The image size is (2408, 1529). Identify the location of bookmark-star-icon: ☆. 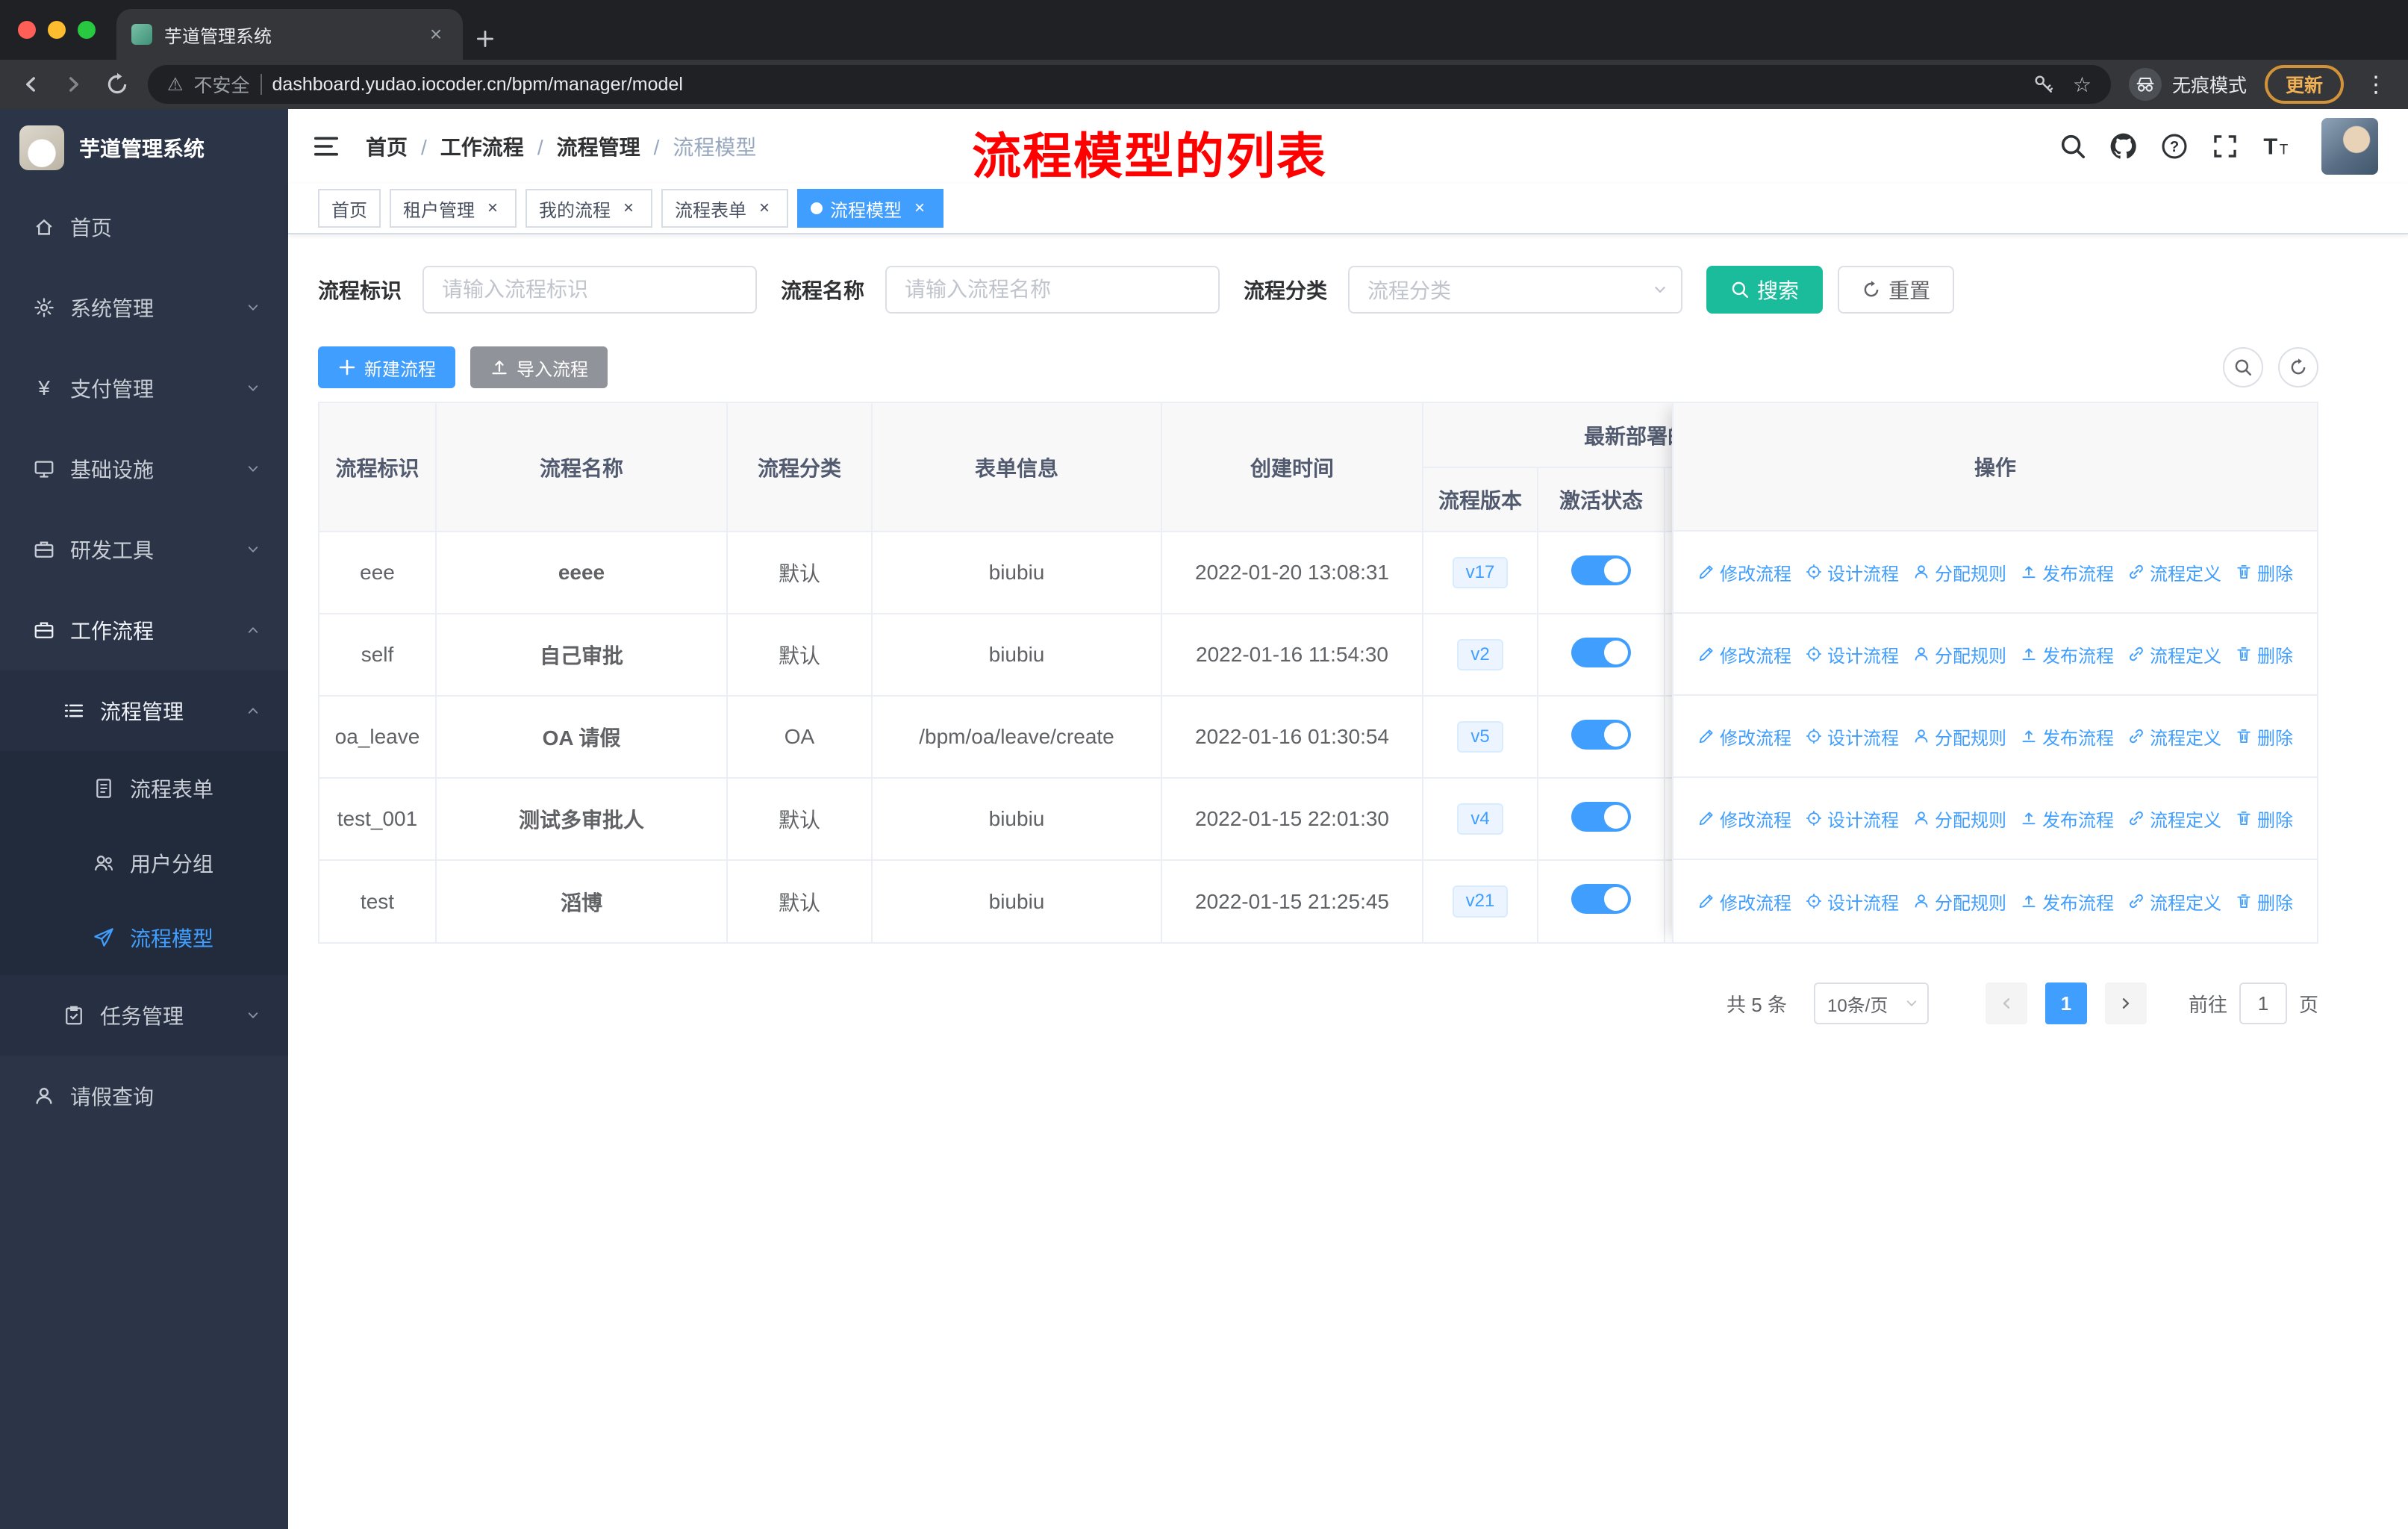
(2082, 84).